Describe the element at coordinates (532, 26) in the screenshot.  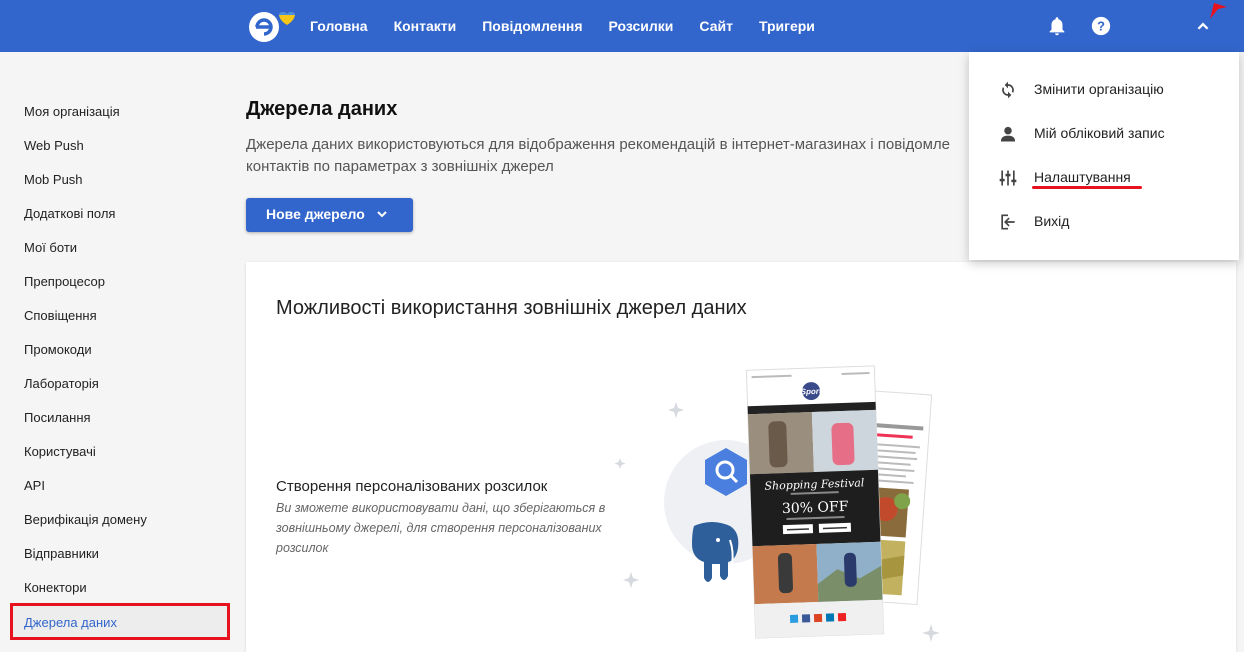
I see `nav-messages: Повідомлення` at that location.